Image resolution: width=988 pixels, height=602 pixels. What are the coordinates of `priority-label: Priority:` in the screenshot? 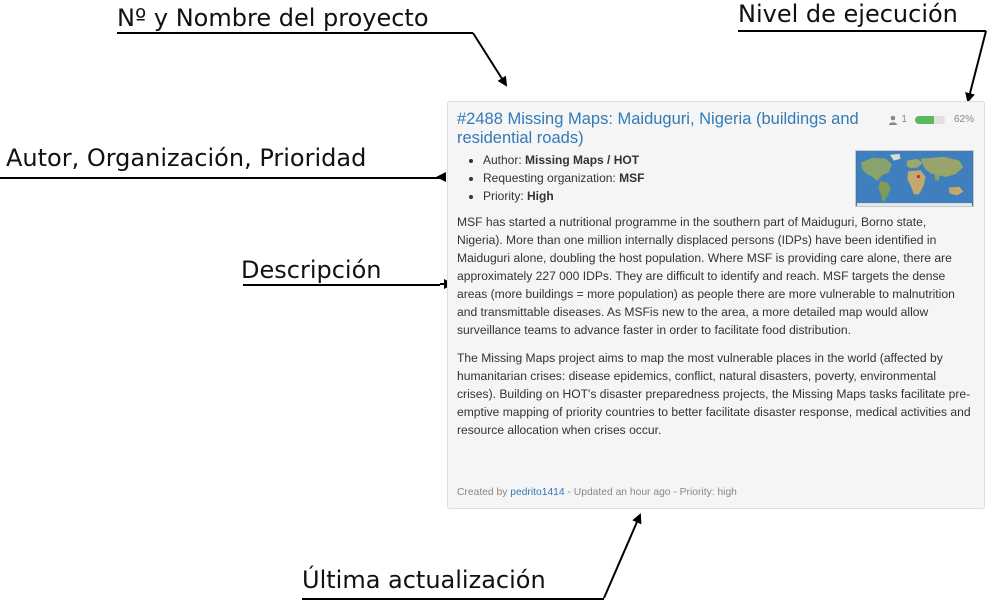 It's located at (505, 196).